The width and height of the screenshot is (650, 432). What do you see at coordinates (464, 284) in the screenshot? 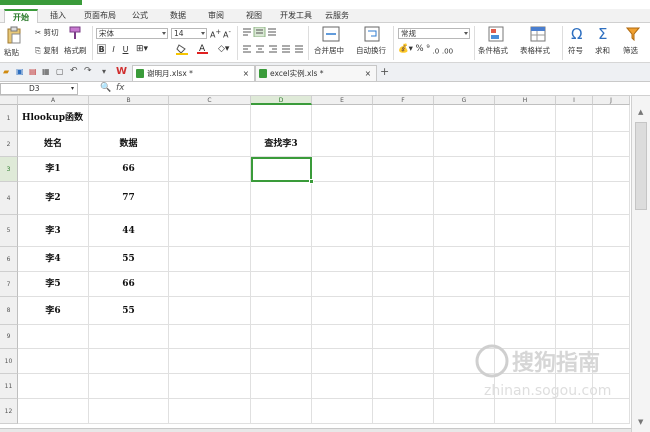
I see `cell-g7` at bounding box center [464, 284].